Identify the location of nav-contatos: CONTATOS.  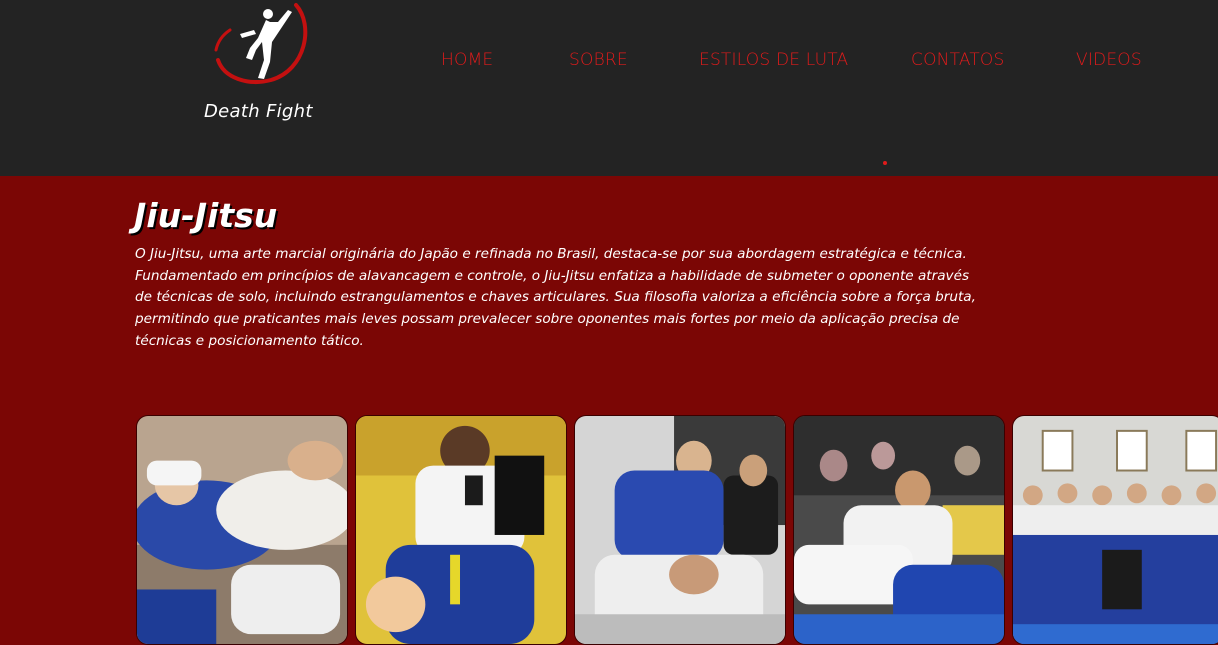
(958, 60).